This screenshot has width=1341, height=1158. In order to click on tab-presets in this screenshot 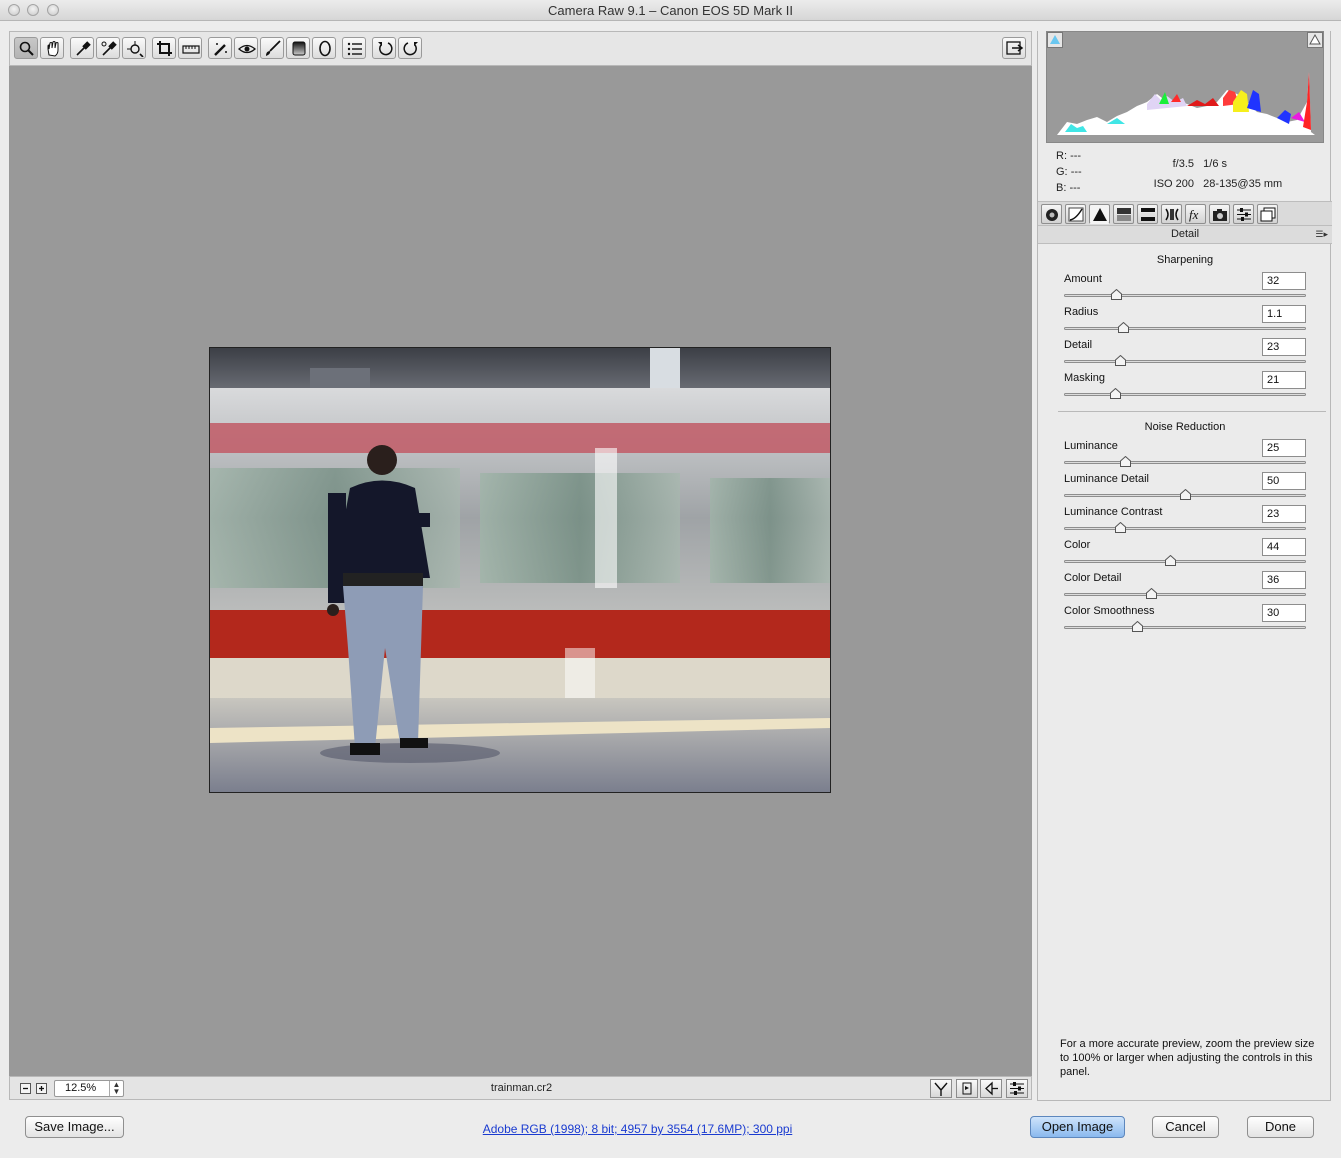, I will do `click(1243, 214)`.